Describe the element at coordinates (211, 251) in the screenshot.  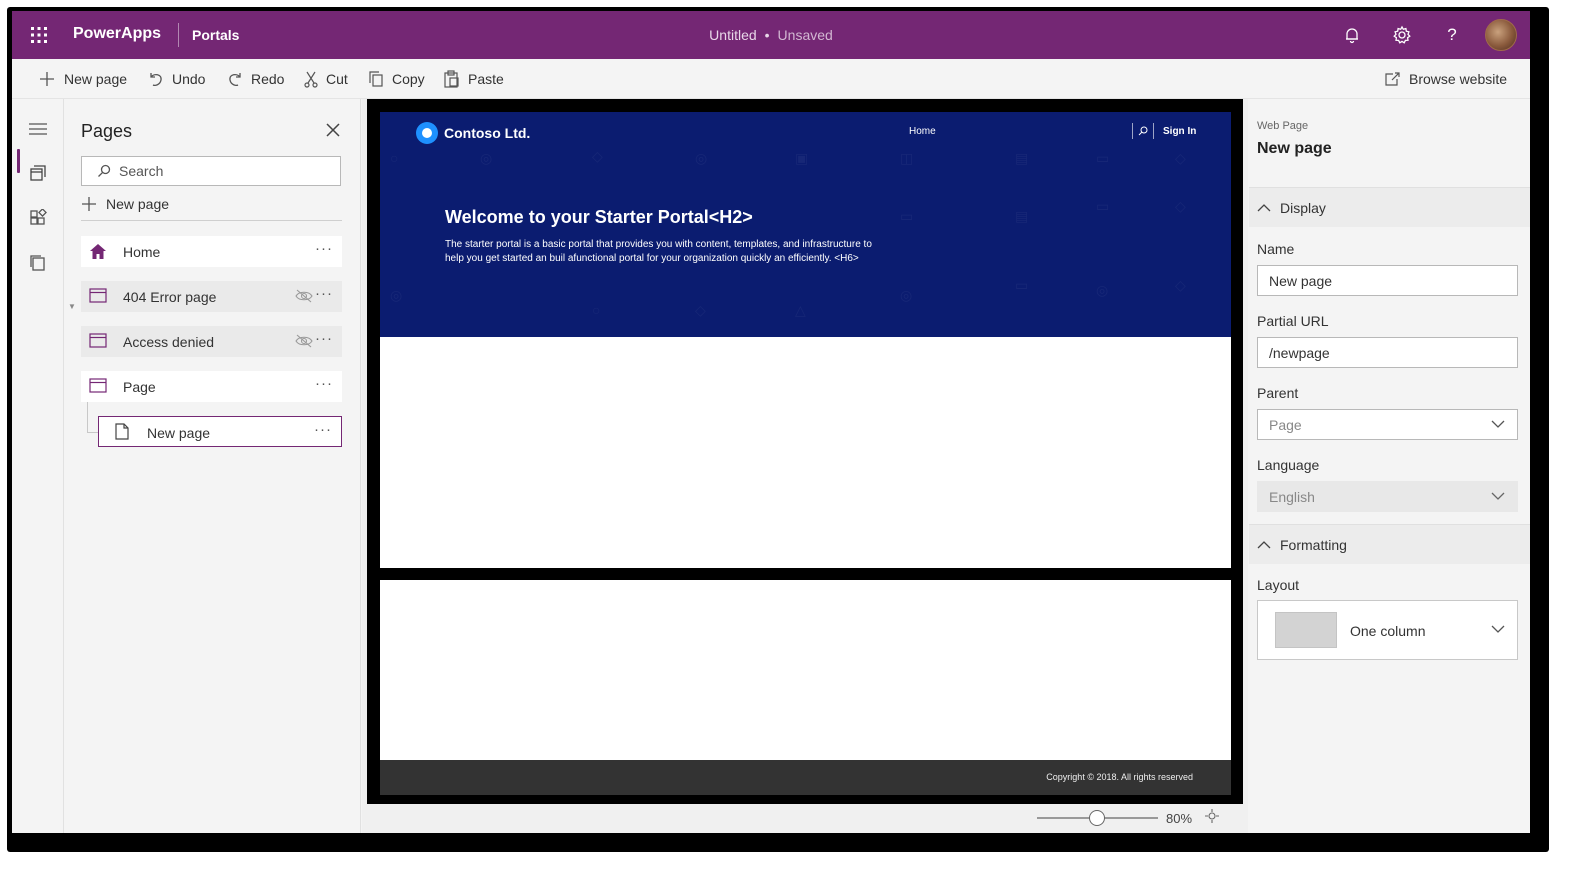
I see `page-item-home: Home ···` at that location.